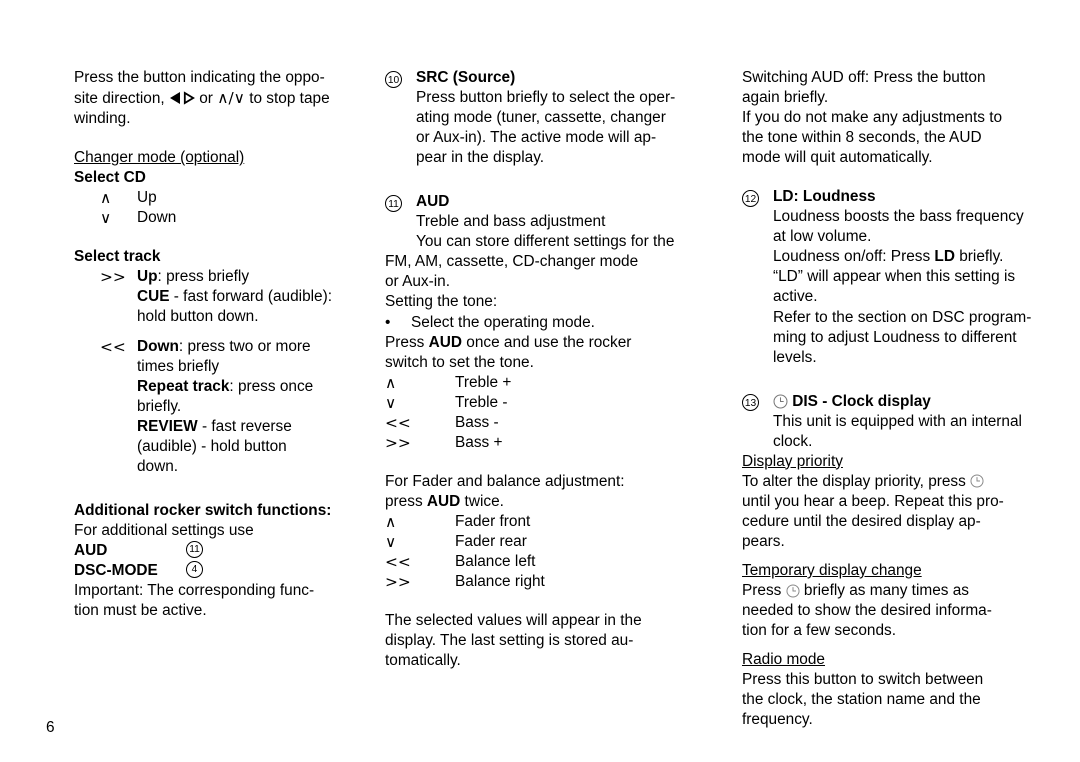  Describe the element at coordinates (244, 426) in the screenshot. I see `review-rest: - fast reverse` at that location.